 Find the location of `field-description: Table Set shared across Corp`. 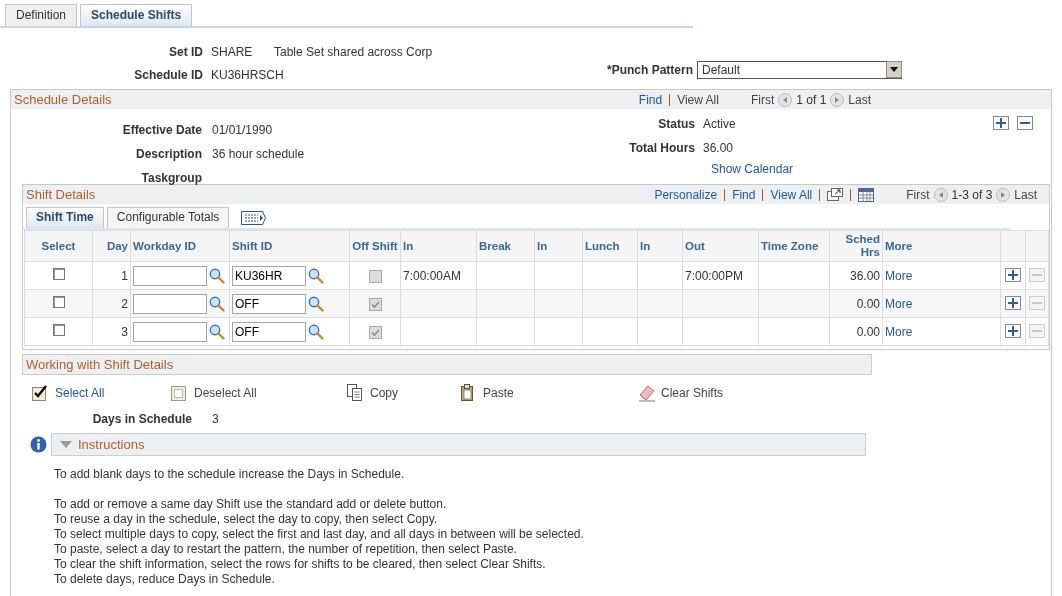

field-description: Table Set shared across Corp is located at coordinates (353, 52).